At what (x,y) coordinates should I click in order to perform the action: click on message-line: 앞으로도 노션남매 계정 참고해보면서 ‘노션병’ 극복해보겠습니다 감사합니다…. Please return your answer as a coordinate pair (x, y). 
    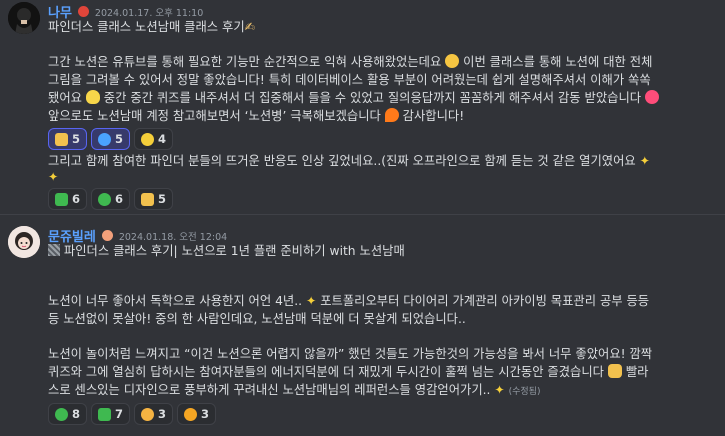
    Looking at the image, I should click on (256, 116).